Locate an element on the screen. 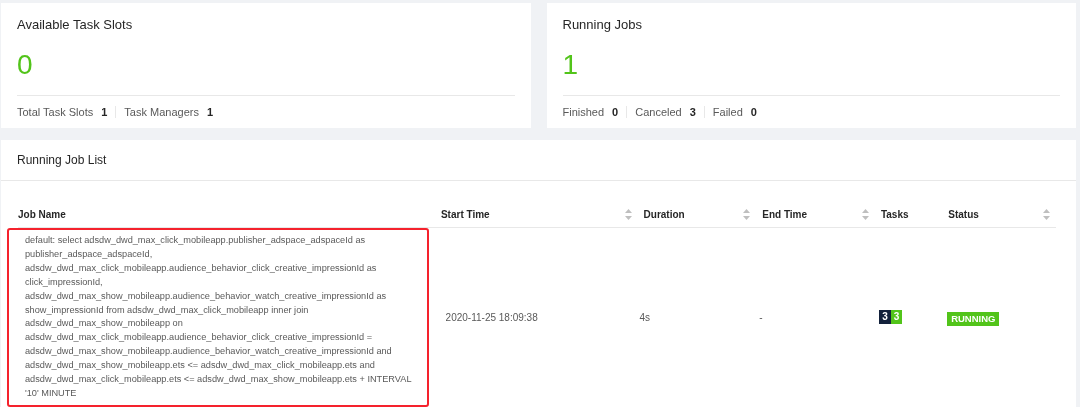 The image size is (1080, 407). status-badge: RUNNING is located at coordinates (973, 319).